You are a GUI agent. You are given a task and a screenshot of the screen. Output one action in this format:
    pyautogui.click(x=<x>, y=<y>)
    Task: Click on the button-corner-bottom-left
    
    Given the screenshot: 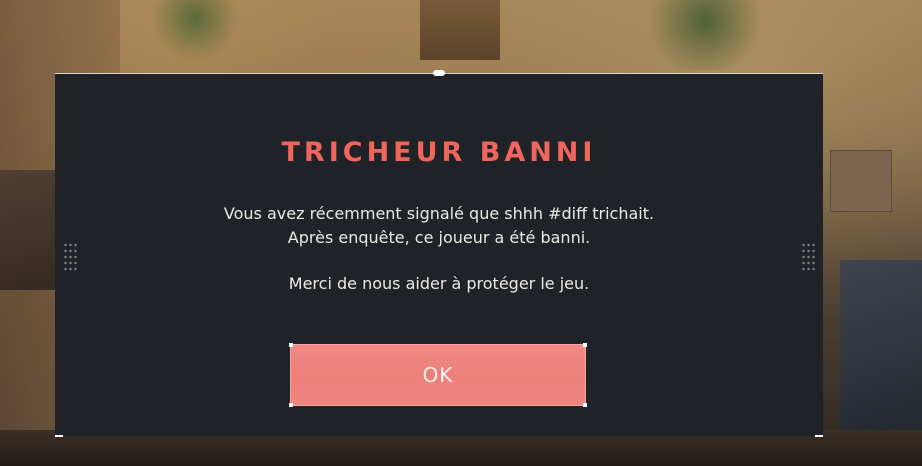 What is the action you would take?
    pyautogui.click(x=291, y=405)
    